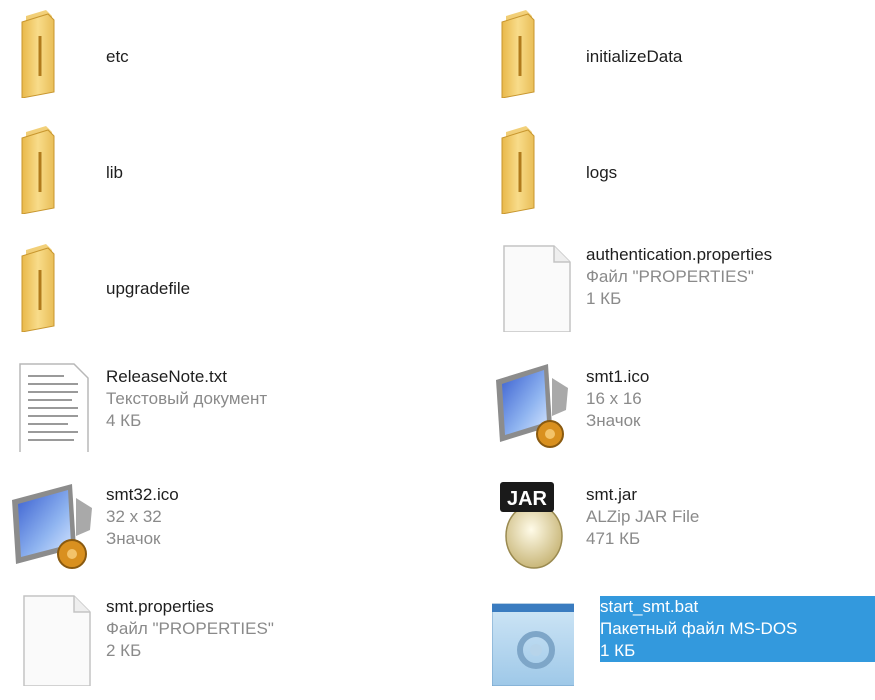 The width and height of the screenshot is (875, 700). Describe the element at coordinates (203, 57) in the screenshot. I see `file-item-etc: etc` at that location.